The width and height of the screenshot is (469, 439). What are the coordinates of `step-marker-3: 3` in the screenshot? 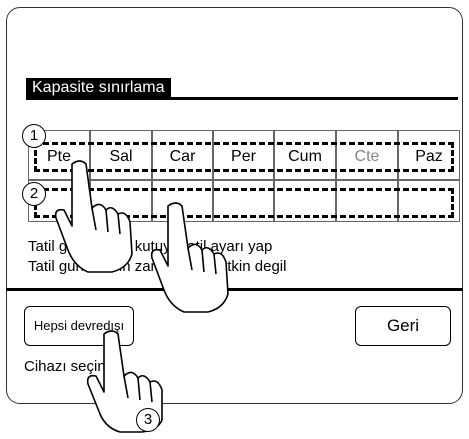 It's located at (148, 420).